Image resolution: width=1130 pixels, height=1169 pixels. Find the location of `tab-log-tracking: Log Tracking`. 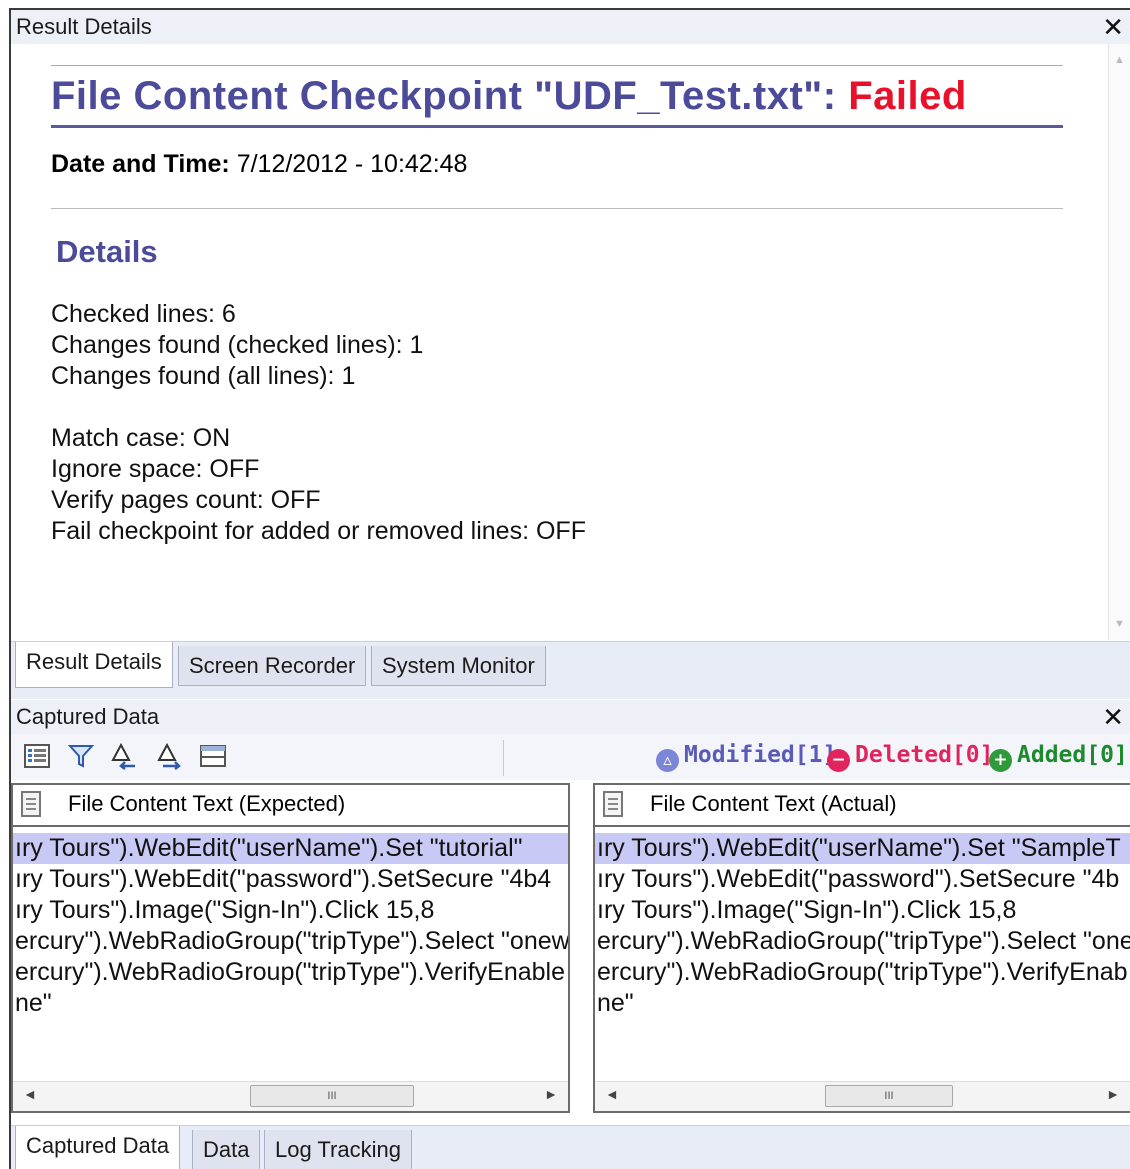

tab-log-tracking: Log Tracking is located at coordinates (338, 1149).